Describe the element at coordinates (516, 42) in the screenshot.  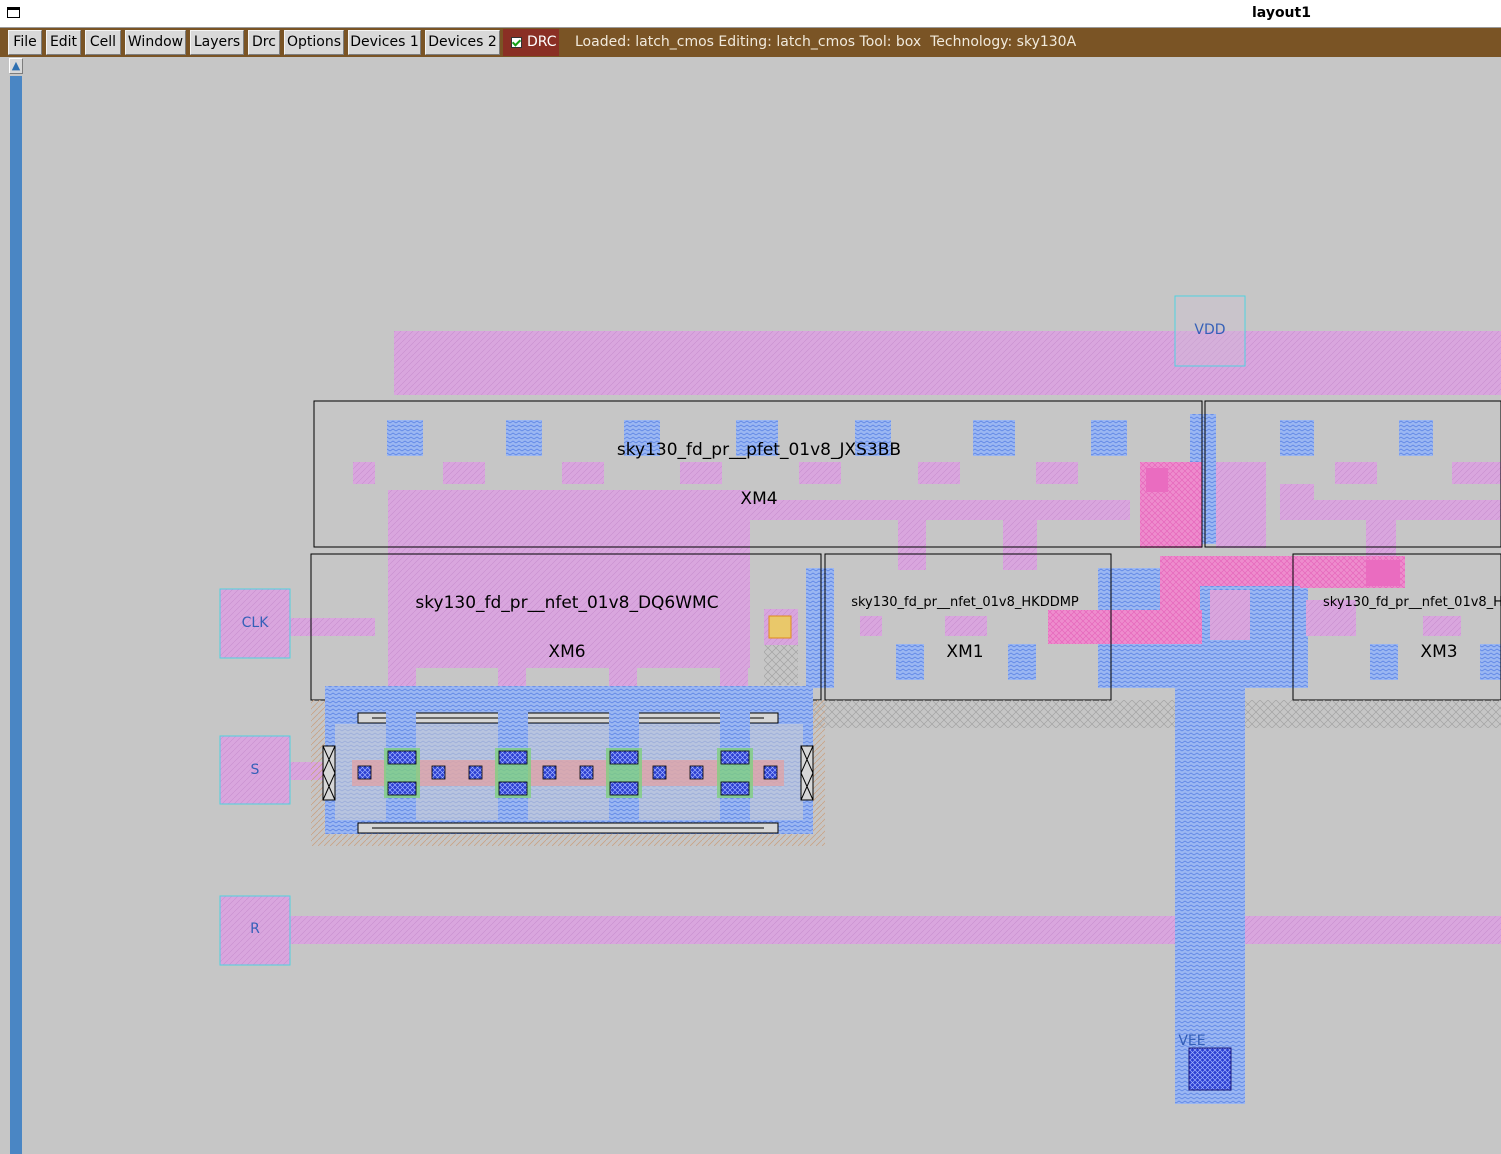
I see `drc-checkbox` at that location.